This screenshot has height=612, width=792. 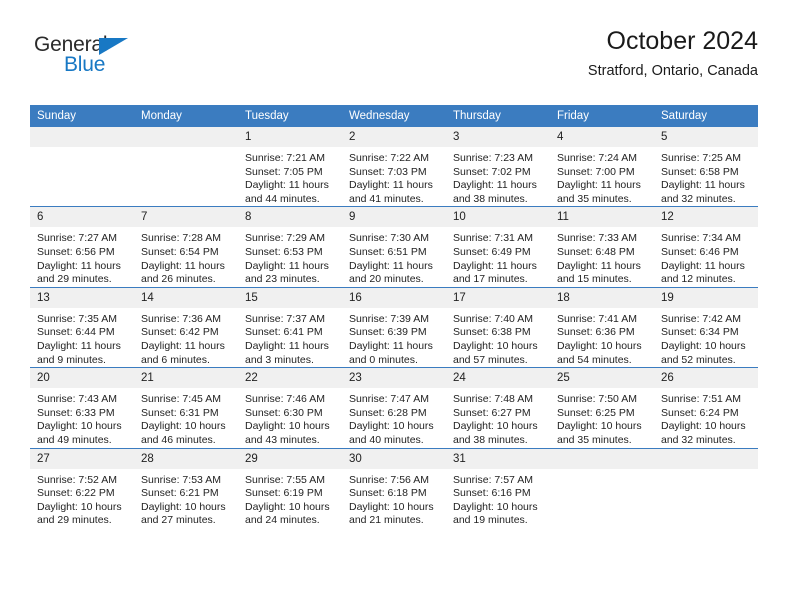 What do you see at coordinates (82, 458) in the screenshot?
I see `day-number: 27` at bounding box center [82, 458].